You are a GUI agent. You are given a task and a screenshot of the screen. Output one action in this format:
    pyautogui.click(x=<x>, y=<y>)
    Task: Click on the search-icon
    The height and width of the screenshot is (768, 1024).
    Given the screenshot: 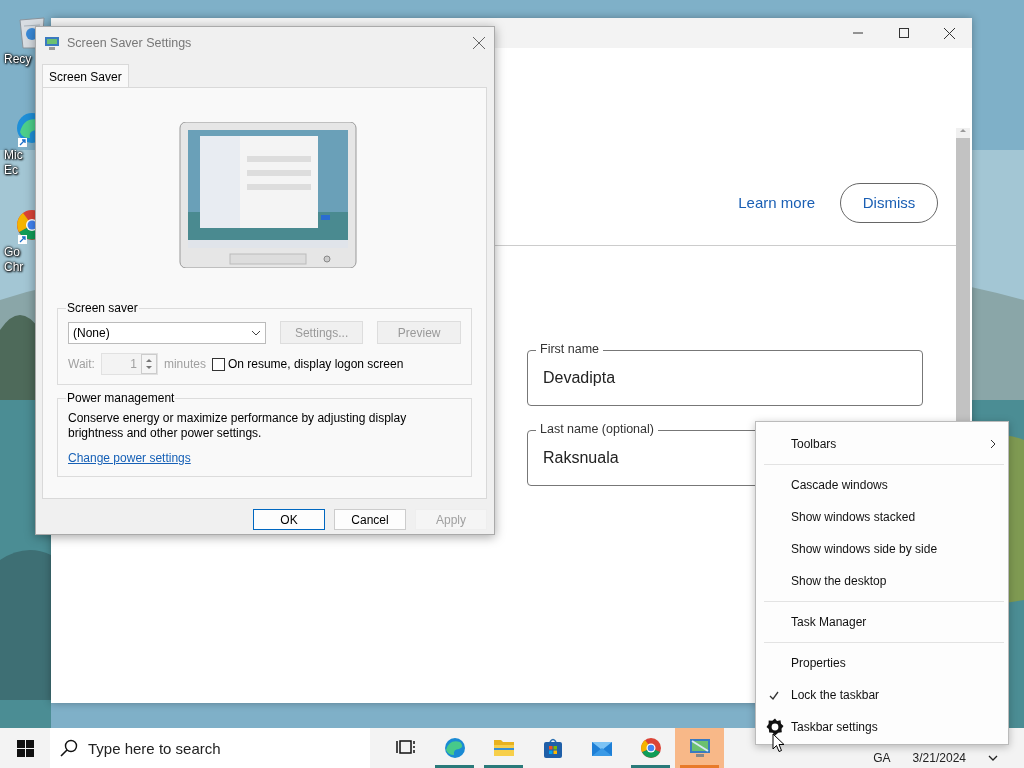 What is the action you would take?
    pyautogui.click(x=69, y=748)
    